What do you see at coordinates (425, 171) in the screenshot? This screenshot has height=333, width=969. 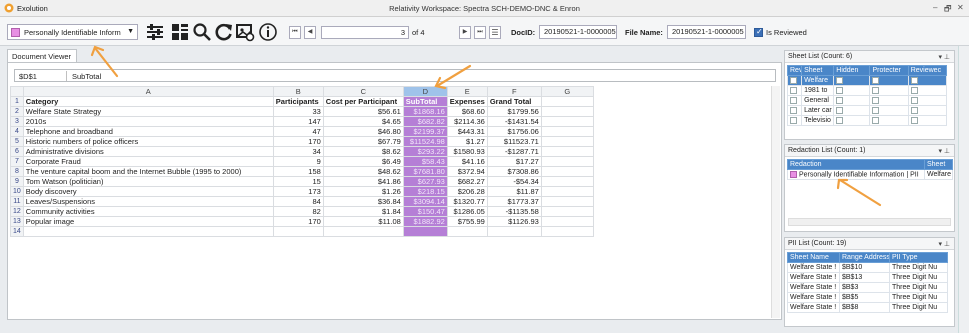 I see `table-cell: $7681.80` at bounding box center [425, 171].